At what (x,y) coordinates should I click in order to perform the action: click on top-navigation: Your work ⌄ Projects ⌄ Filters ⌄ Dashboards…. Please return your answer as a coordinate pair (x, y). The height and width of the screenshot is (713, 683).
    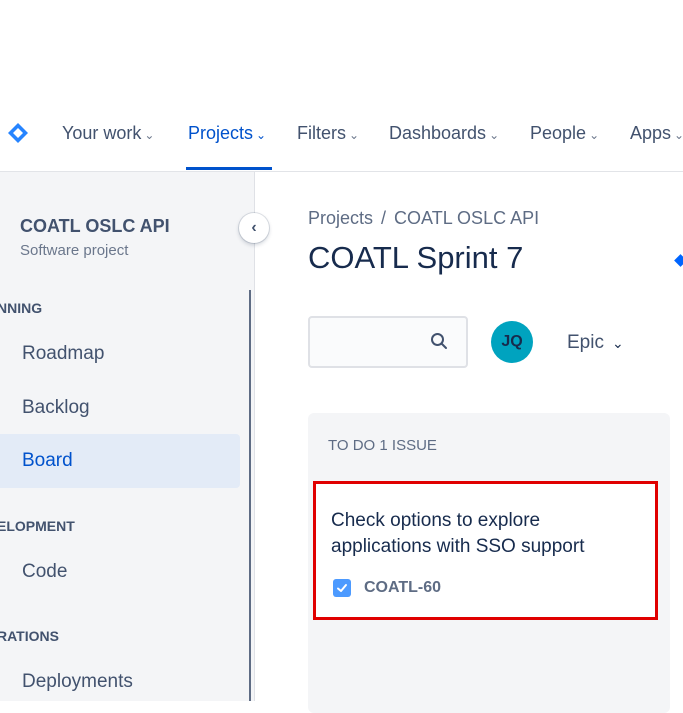
    Looking at the image, I should click on (341, 133).